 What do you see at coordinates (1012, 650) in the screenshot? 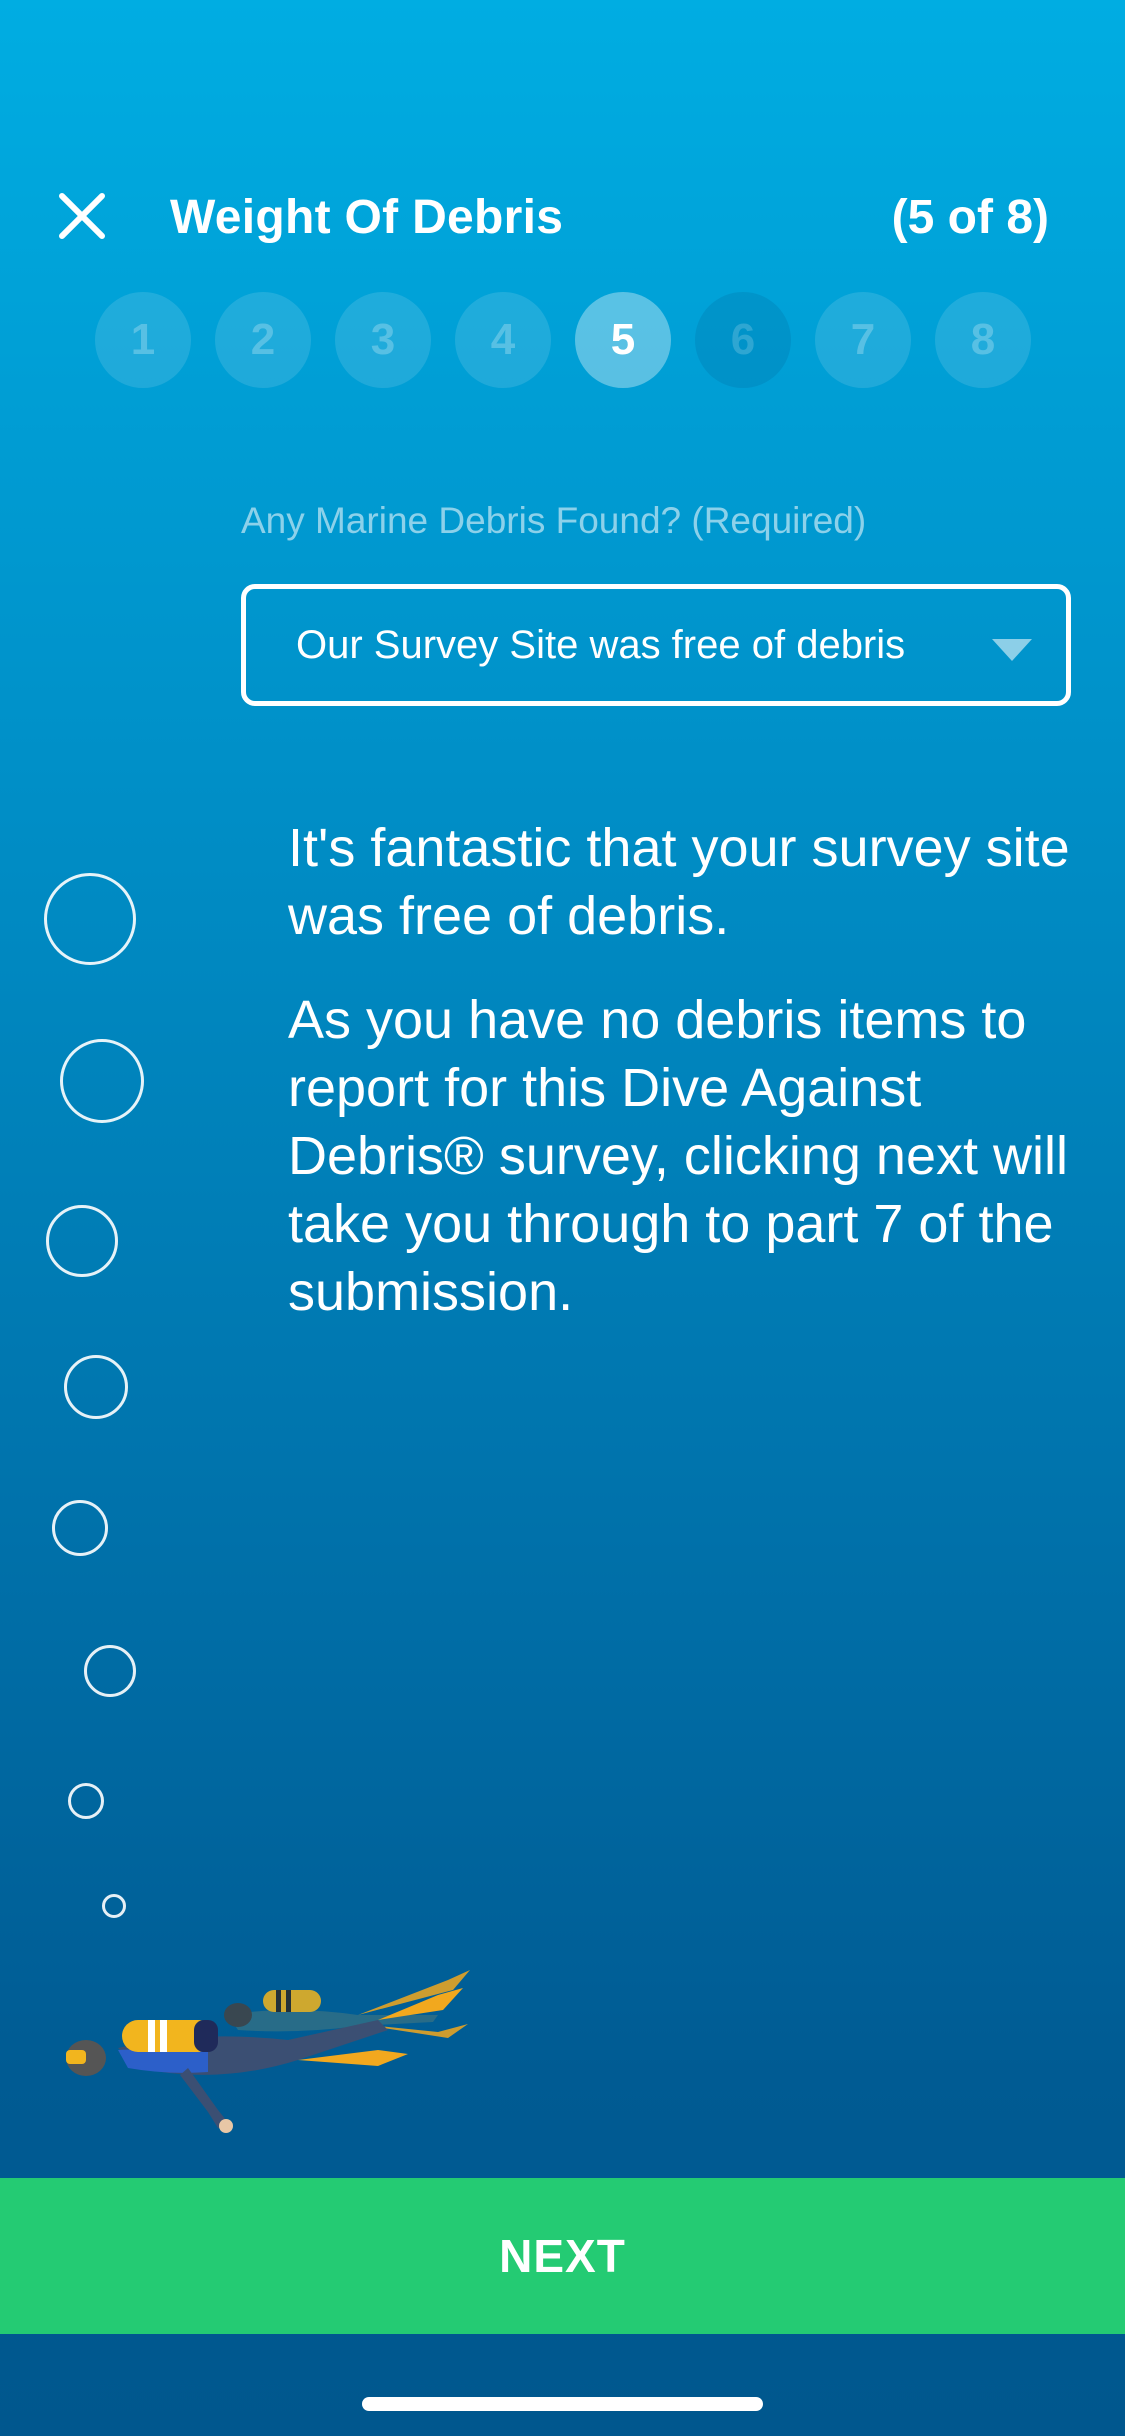
I see `chevron-down-icon` at bounding box center [1012, 650].